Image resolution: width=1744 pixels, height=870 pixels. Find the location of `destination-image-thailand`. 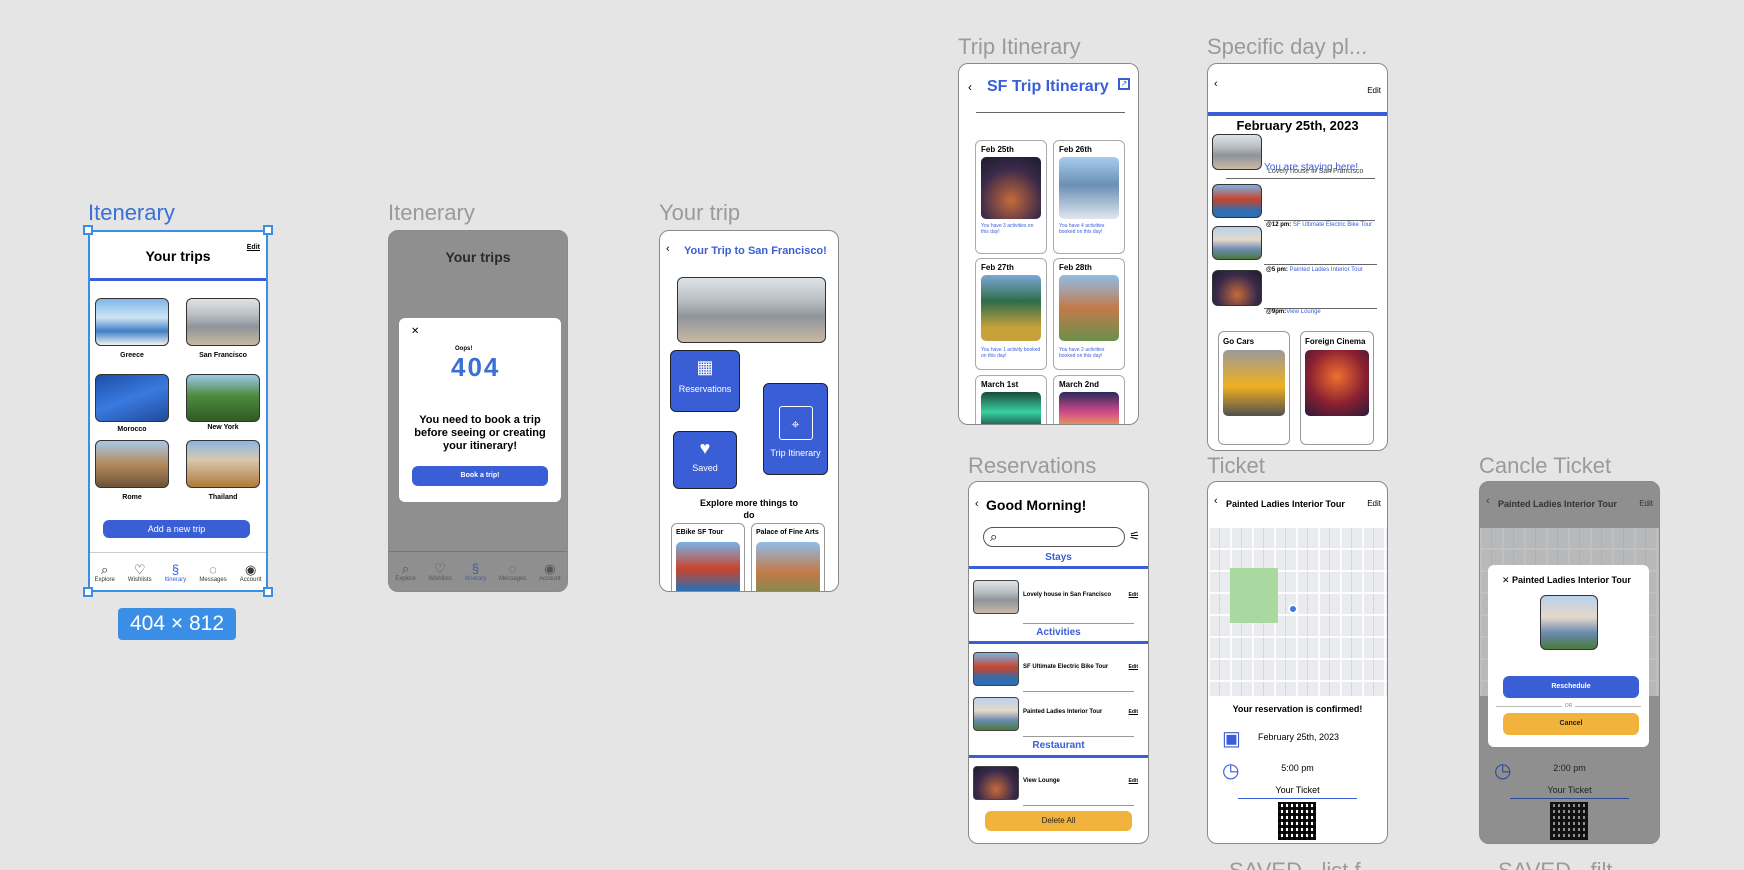

destination-image-thailand is located at coordinates (223, 464).